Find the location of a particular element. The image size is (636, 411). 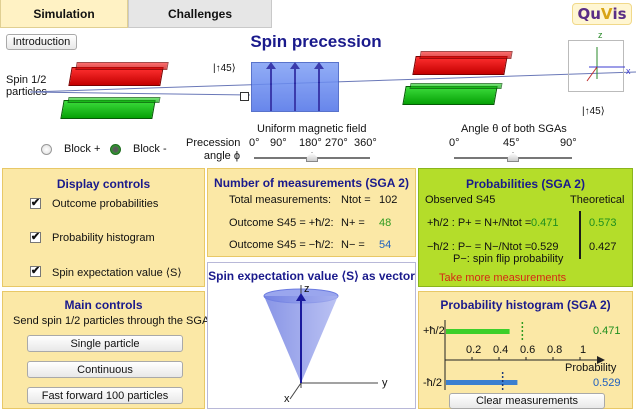

prob-minus-label: −ħ/2 : P− = N−/Ntot = is located at coordinates (479, 247).